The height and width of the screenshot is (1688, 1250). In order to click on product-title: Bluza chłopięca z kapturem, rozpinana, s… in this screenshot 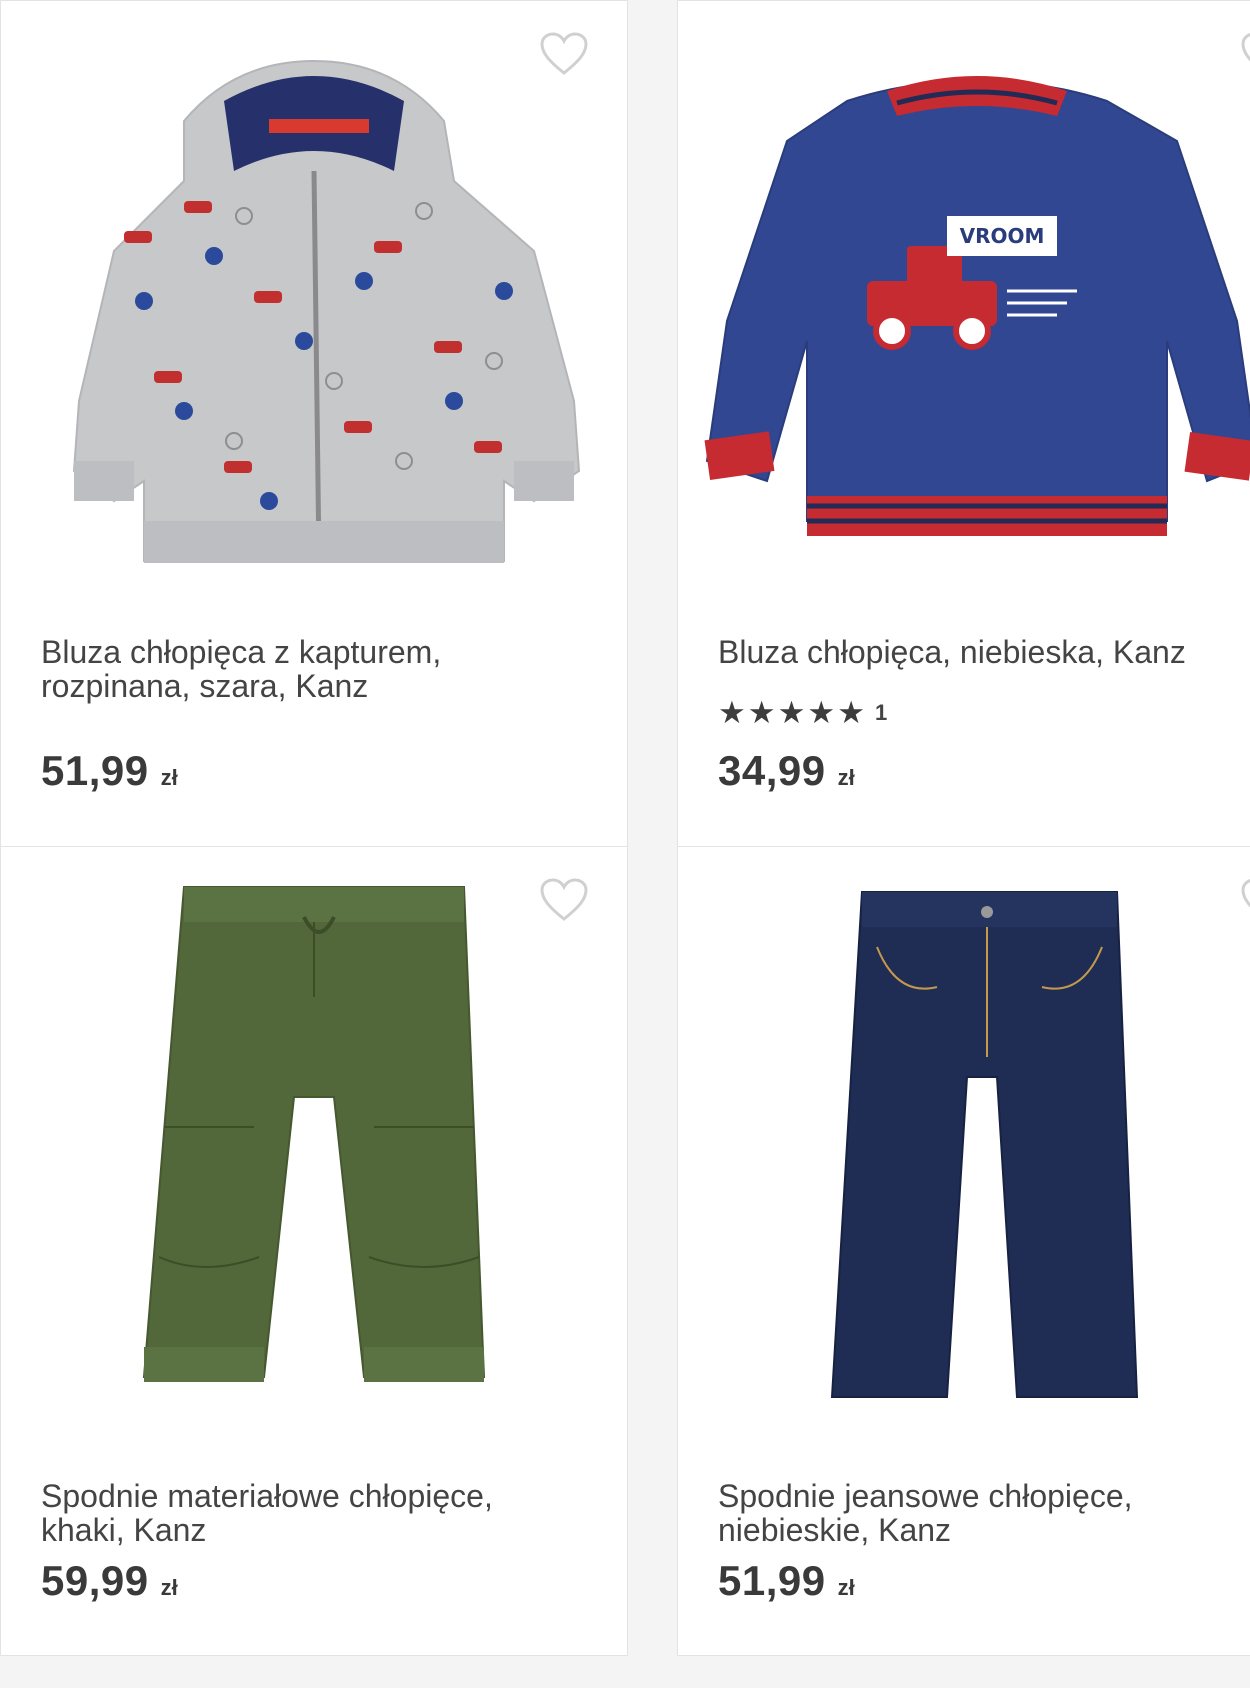, I will do `click(319, 669)`.